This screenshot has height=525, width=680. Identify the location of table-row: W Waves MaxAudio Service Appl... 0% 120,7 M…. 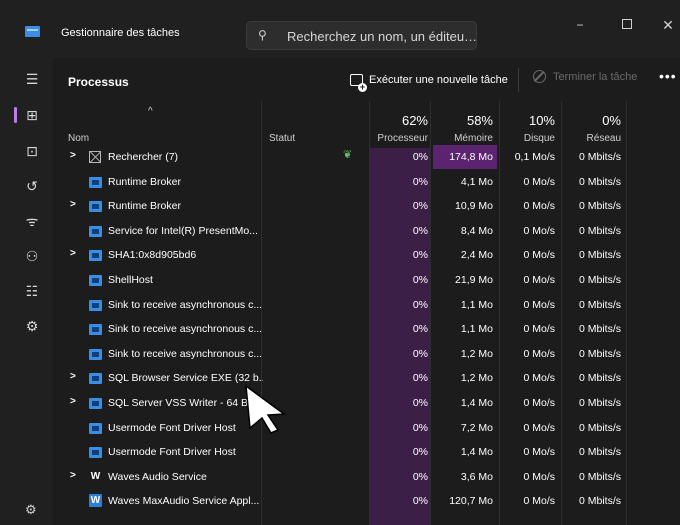
(366, 501).